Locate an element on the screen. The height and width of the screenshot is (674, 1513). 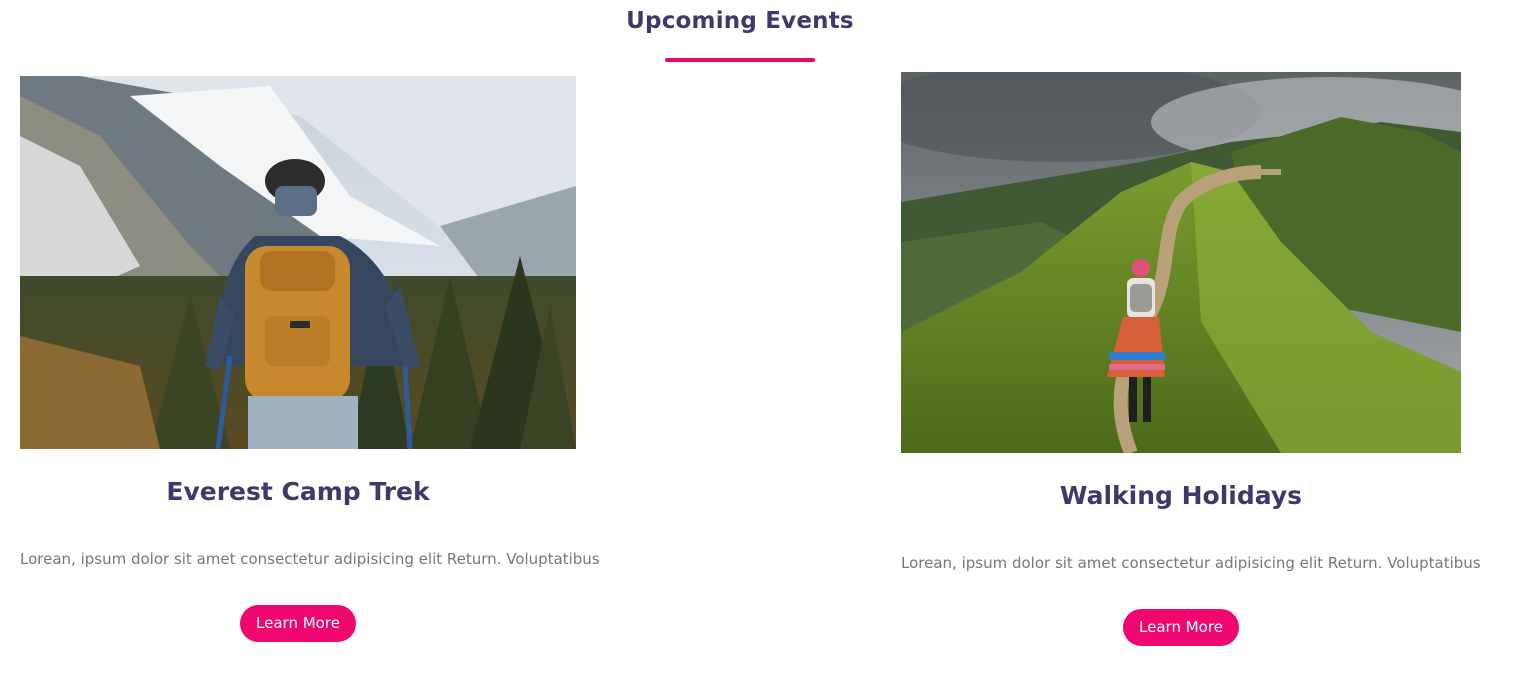
section-title: Upcoming Events is located at coordinates (740, 21).